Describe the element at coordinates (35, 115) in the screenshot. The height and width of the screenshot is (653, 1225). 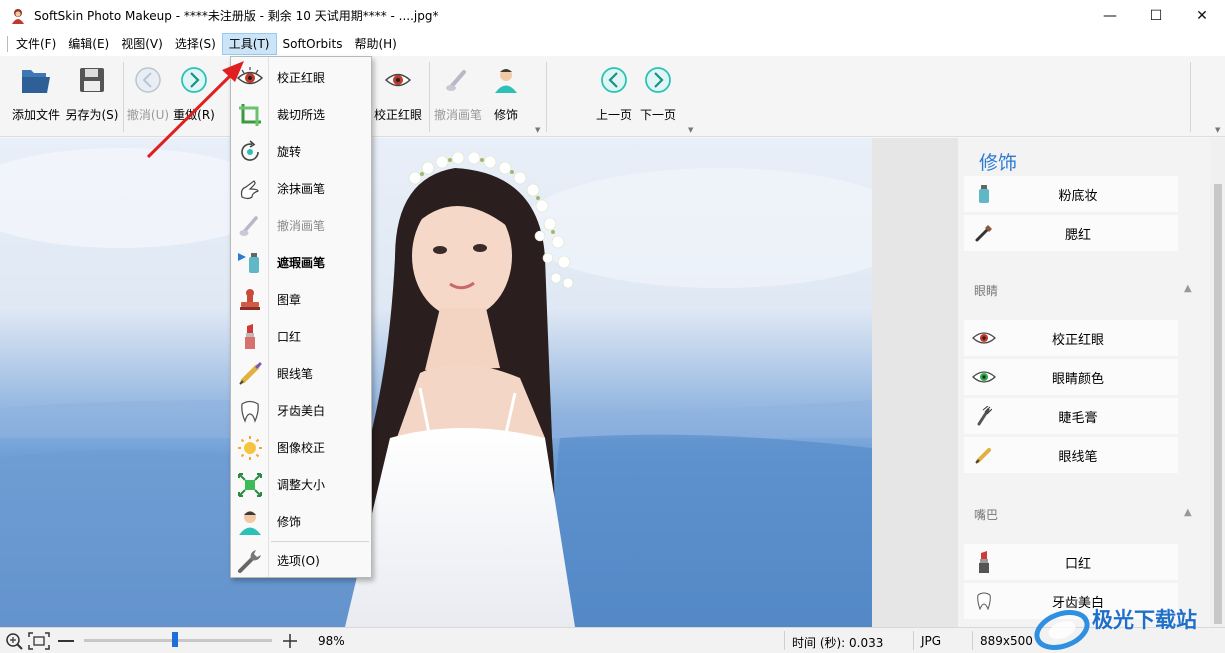
I see `add-file-label: 添加文件` at that location.